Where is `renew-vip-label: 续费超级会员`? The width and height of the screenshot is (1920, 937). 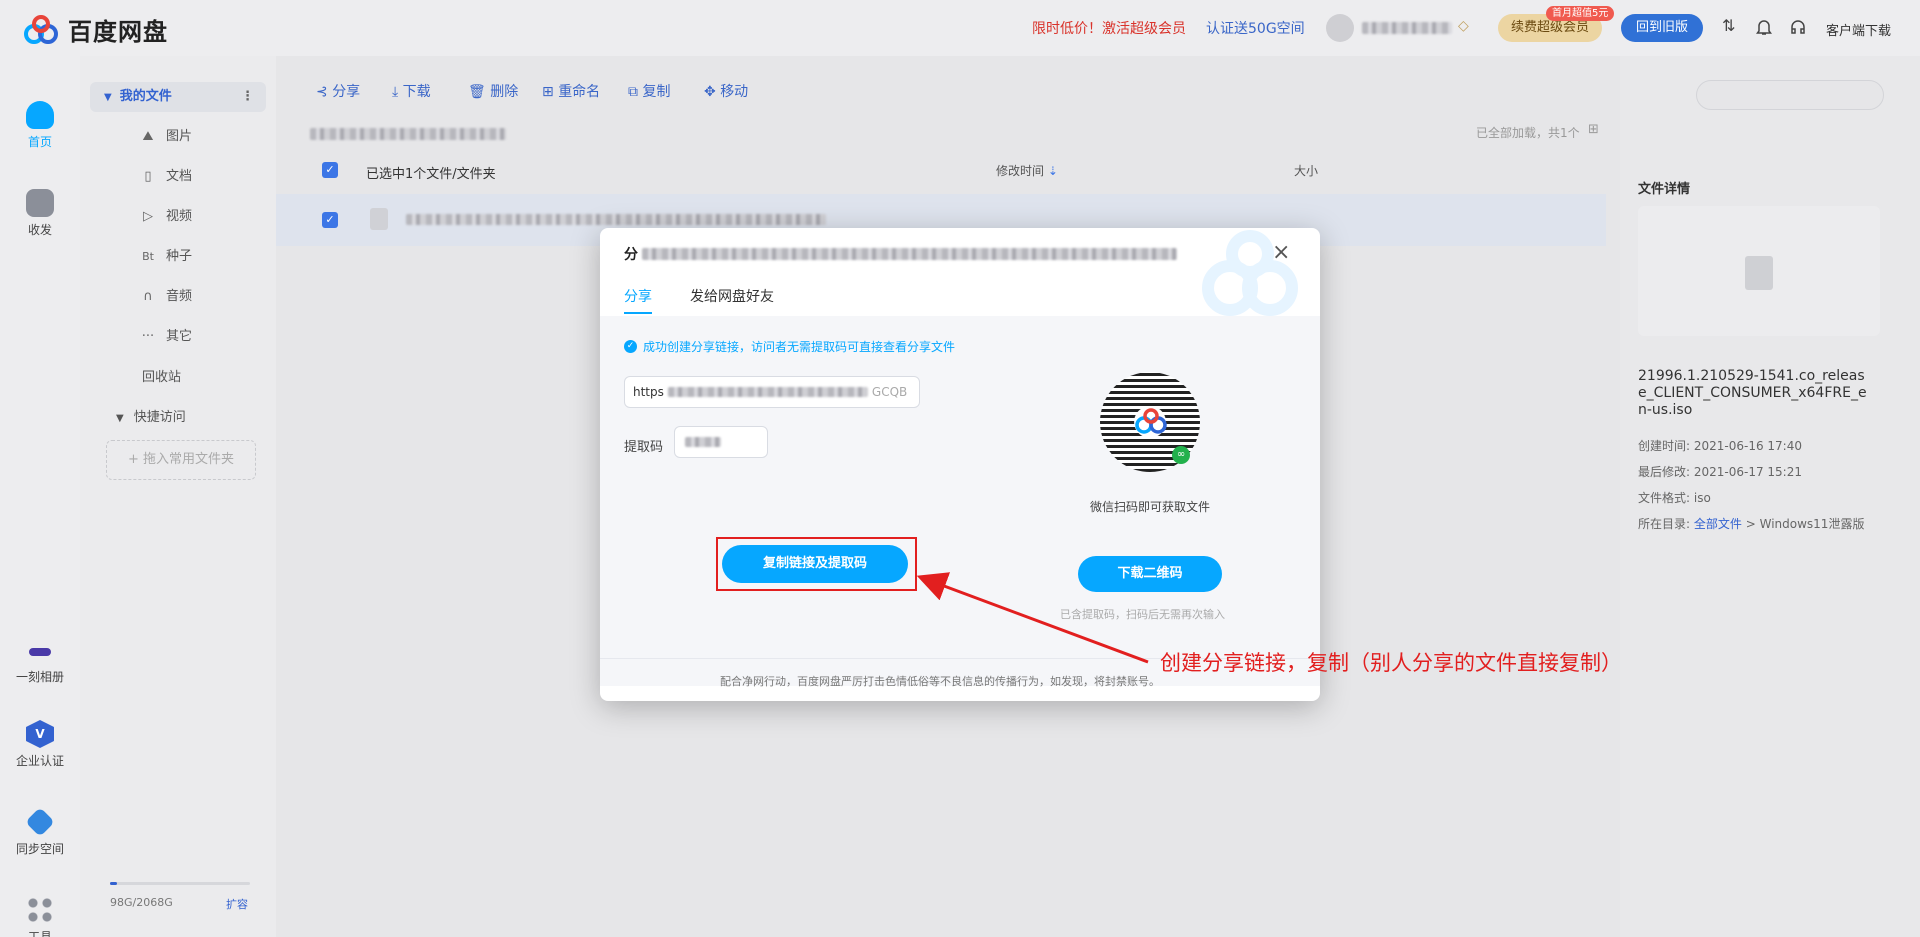
renew-vip-label: 续费超级会员 is located at coordinates (1549, 27).